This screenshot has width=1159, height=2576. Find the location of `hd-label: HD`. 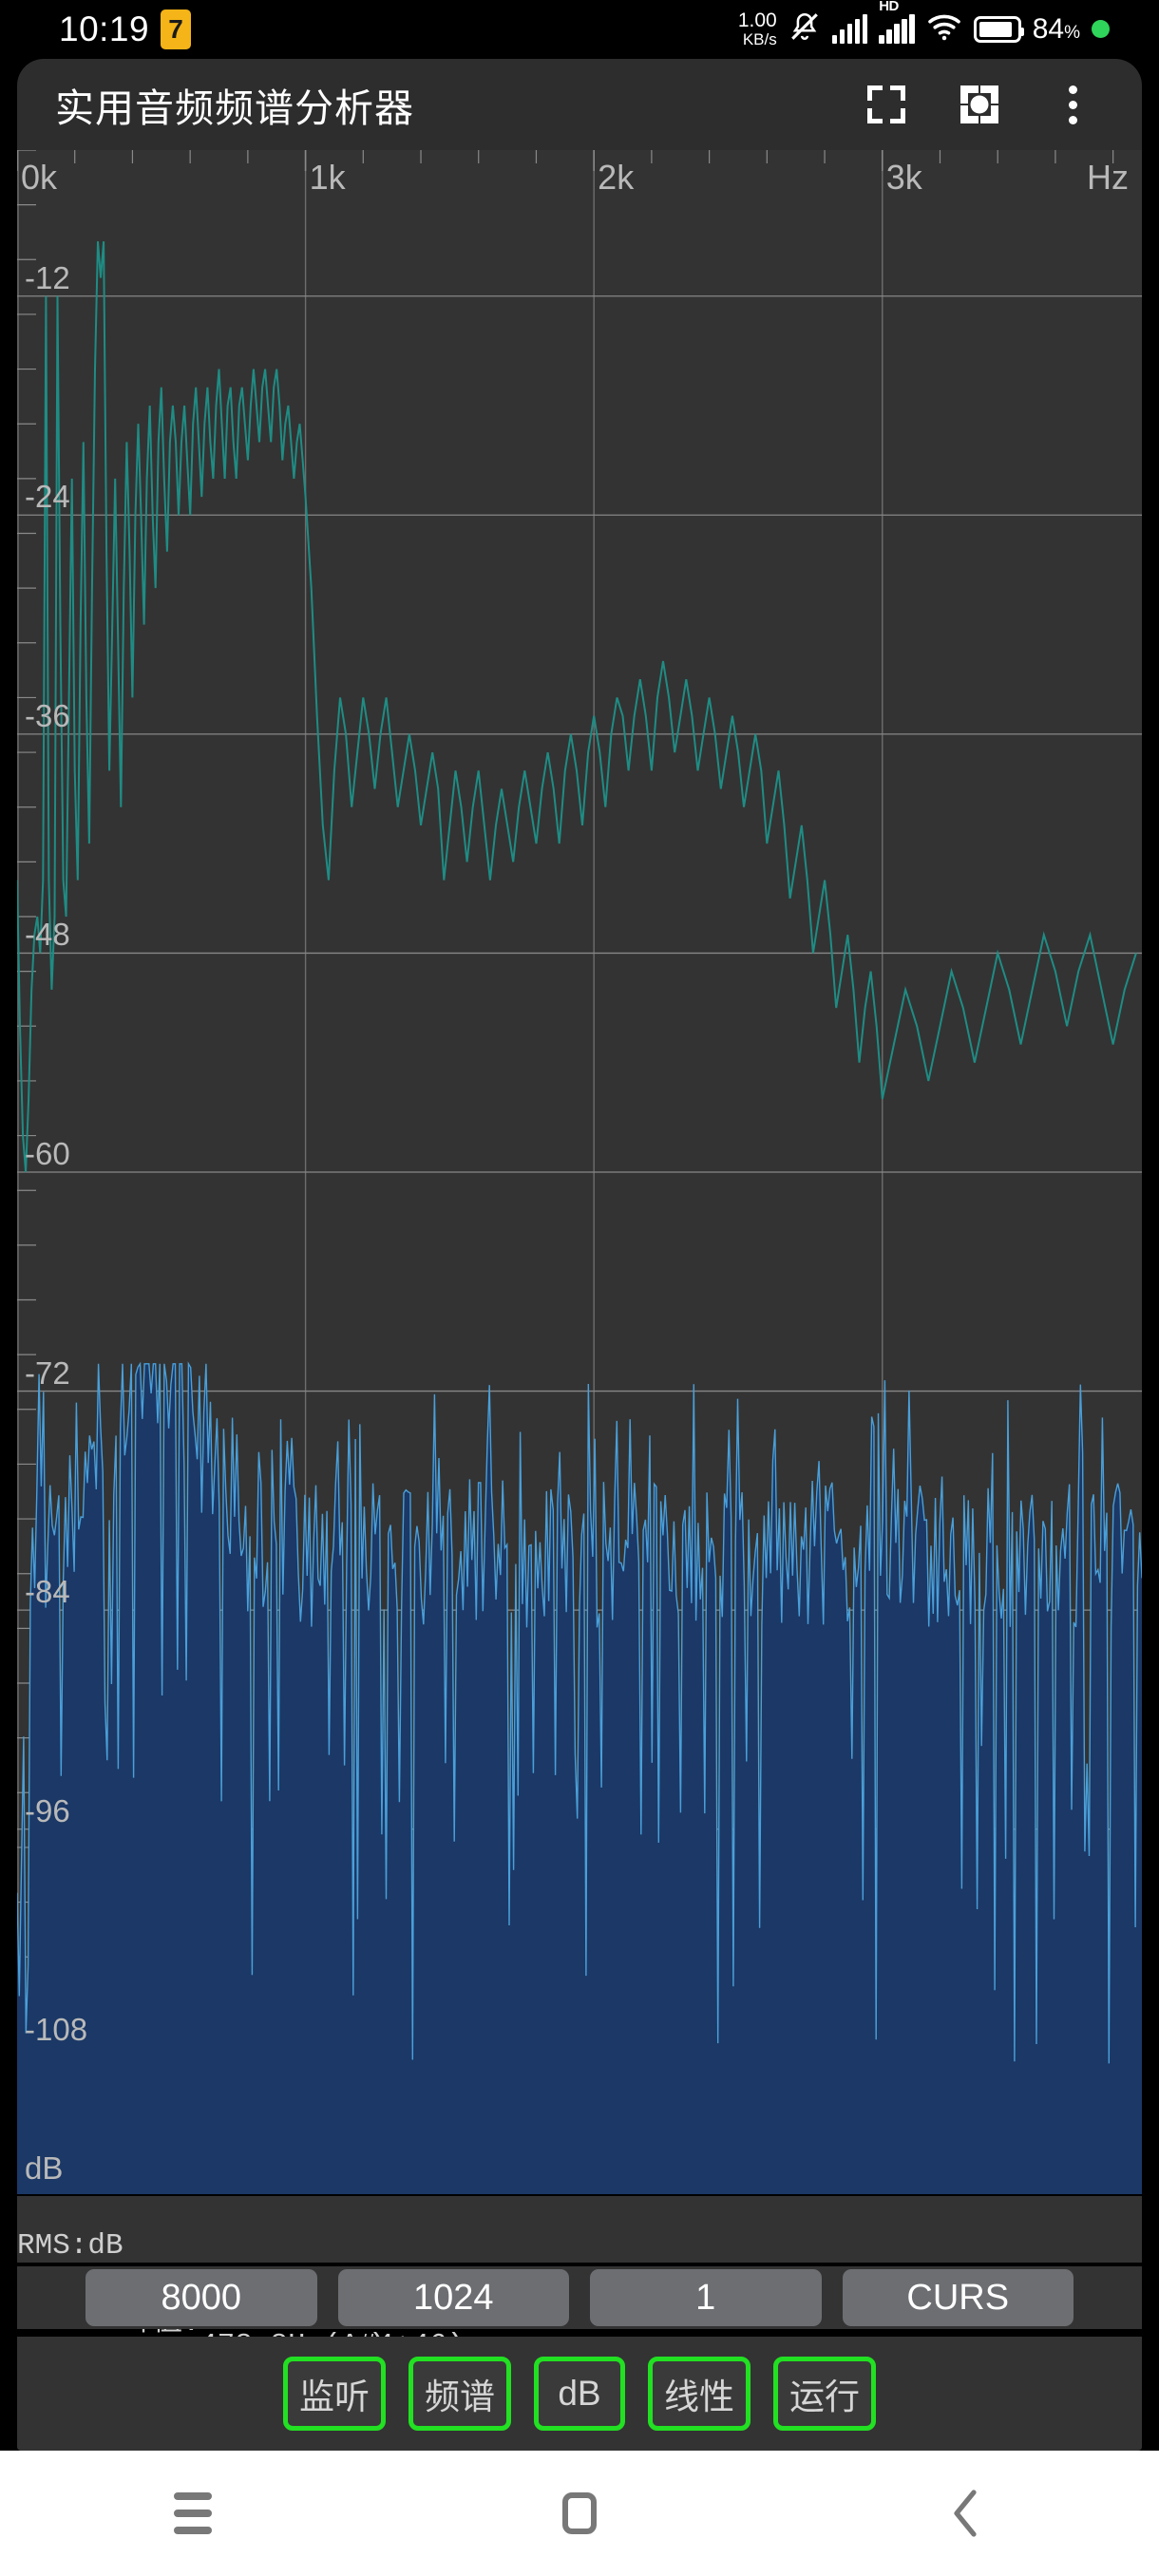

hd-label: HD is located at coordinates (889, 7).